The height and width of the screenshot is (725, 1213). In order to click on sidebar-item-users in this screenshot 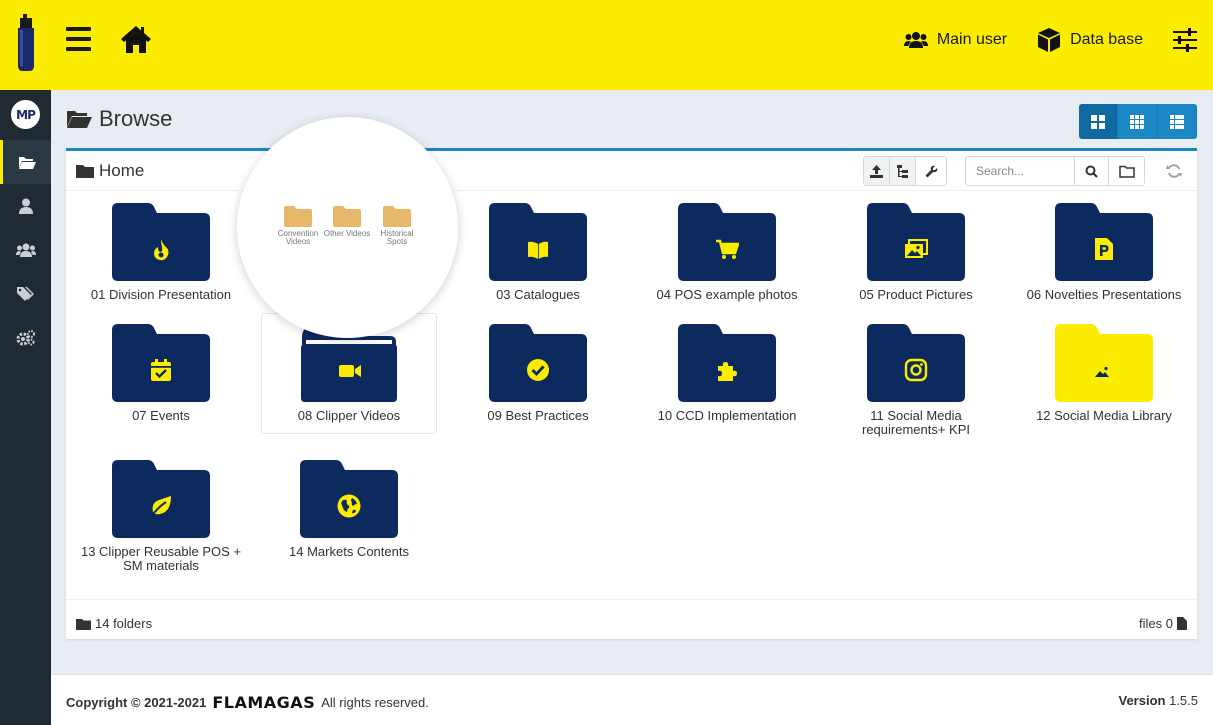, I will do `click(25, 250)`.